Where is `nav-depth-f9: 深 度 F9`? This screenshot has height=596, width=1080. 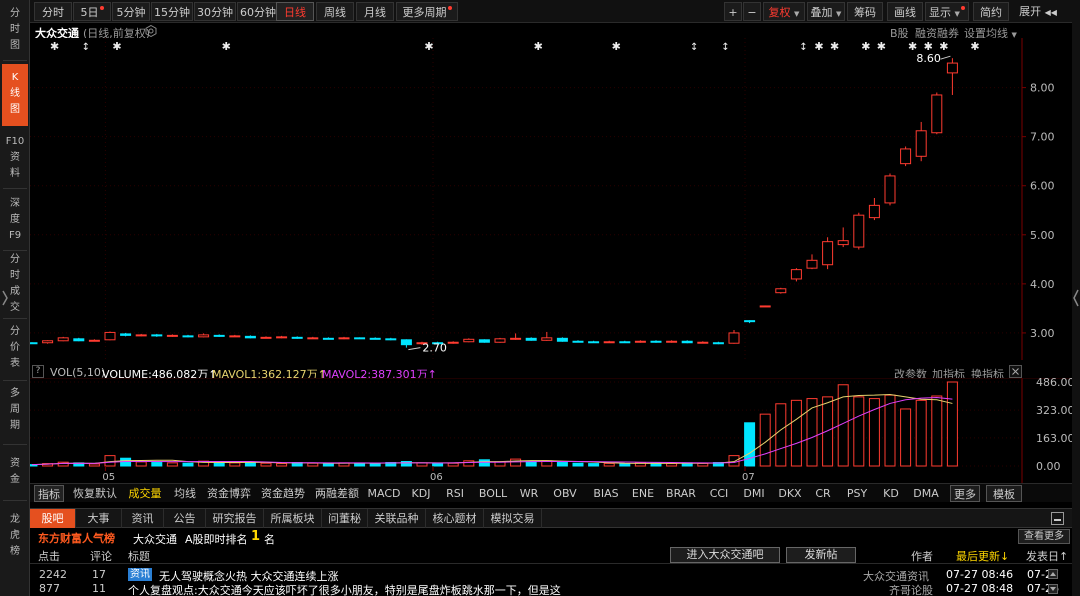
nav-depth-f9: 深 度 F9 is located at coordinates (15, 220).